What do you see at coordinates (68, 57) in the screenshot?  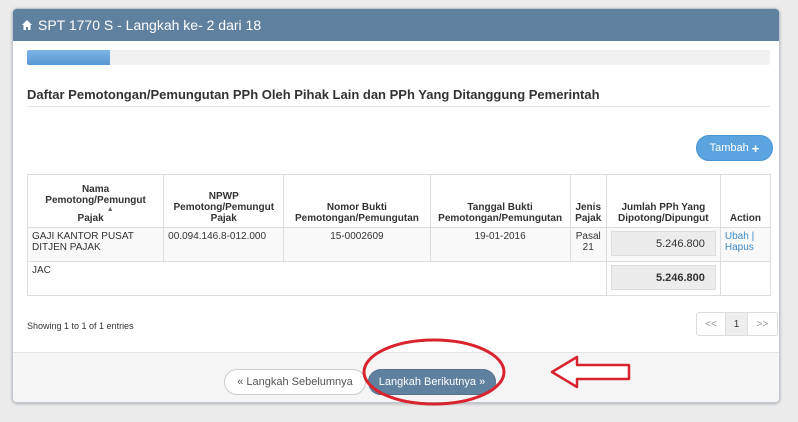 I see `step-progress-fill` at bounding box center [68, 57].